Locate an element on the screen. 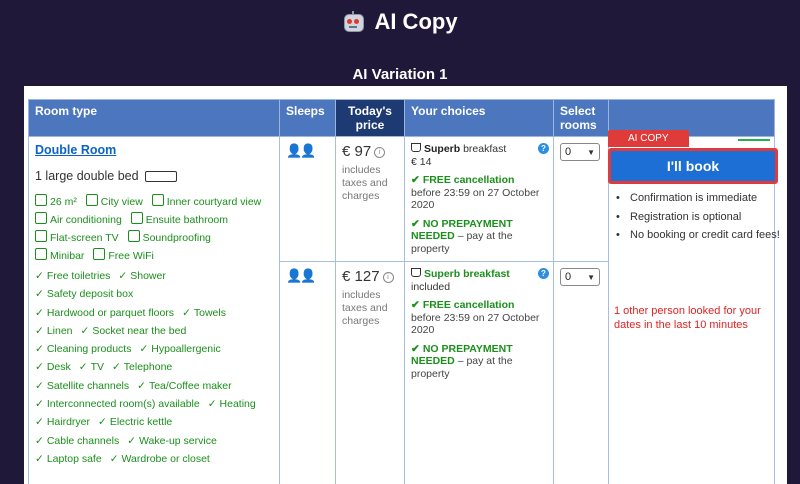 Image resolution: width=800 pixels, height=484 pixels. header-choices: Your choices is located at coordinates (479, 118).